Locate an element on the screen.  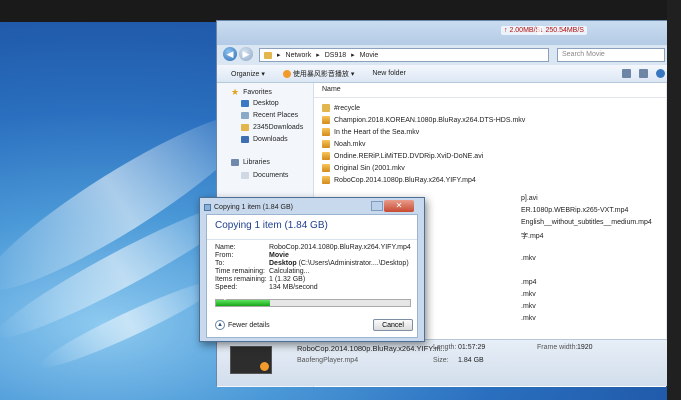
address-bar: ▸ Network ▸ DS918 ▸ Movie is located at coordinates (404, 55).